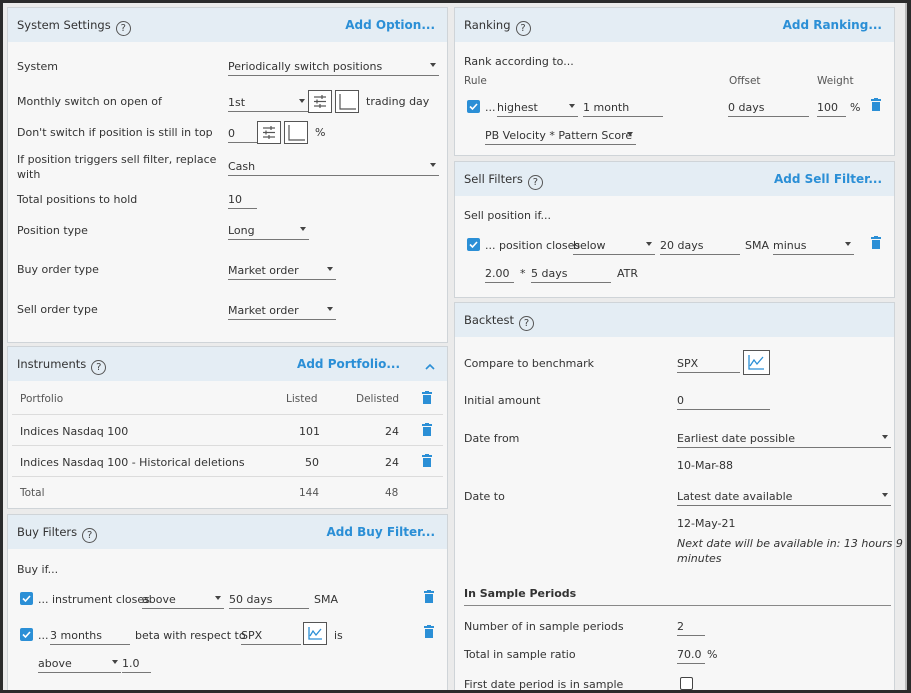  Describe the element at coordinates (529, 363) in the screenshot. I see `benchmark-label: Compare to benchmark` at that location.